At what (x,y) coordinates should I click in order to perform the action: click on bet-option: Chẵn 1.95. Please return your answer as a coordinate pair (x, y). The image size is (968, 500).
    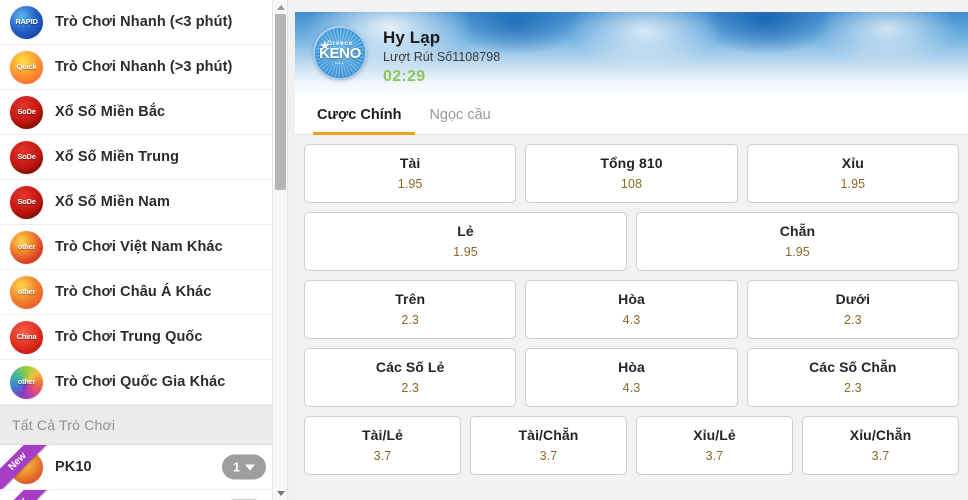
    Looking at the image, I should click on (797, 241).